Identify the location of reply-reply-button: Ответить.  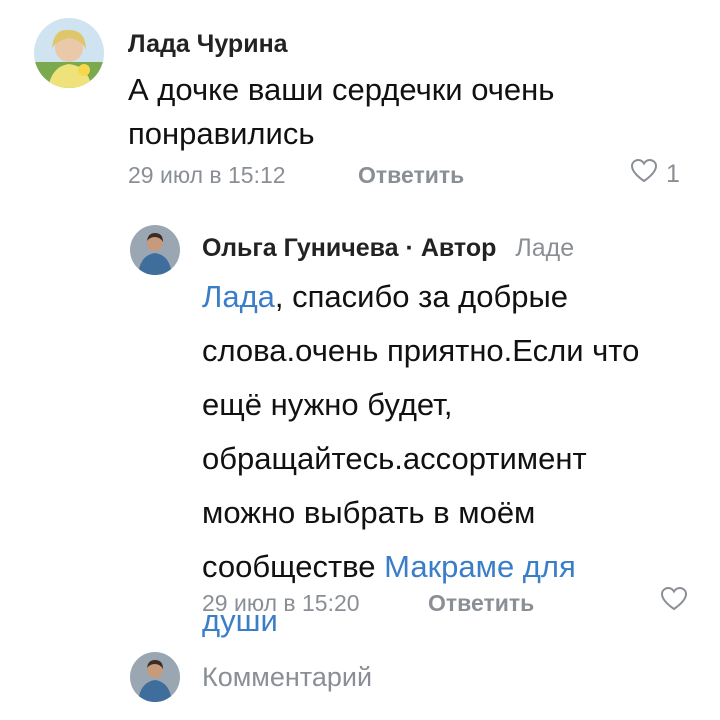
(481, 603).